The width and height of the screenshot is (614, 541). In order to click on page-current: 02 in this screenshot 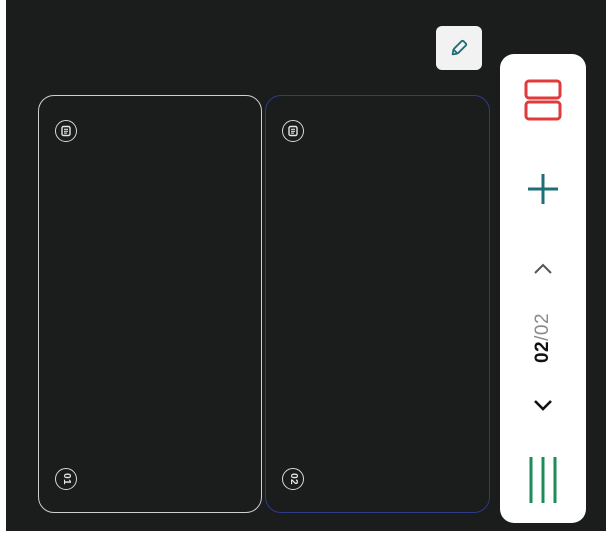, I will do `click(542, 352)`.